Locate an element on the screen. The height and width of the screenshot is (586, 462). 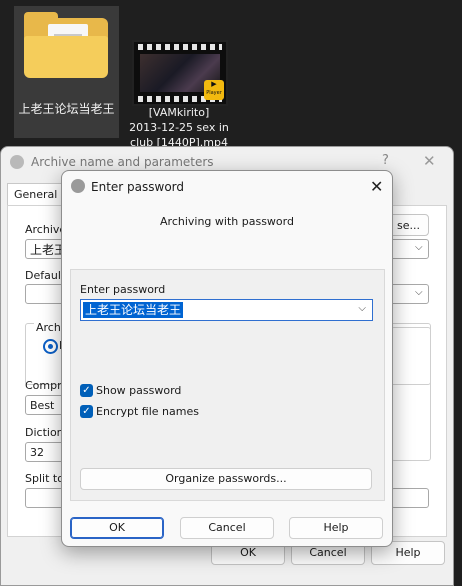
video-thumbnail-icon: ▶ Player is located at coordinates (180, 73).